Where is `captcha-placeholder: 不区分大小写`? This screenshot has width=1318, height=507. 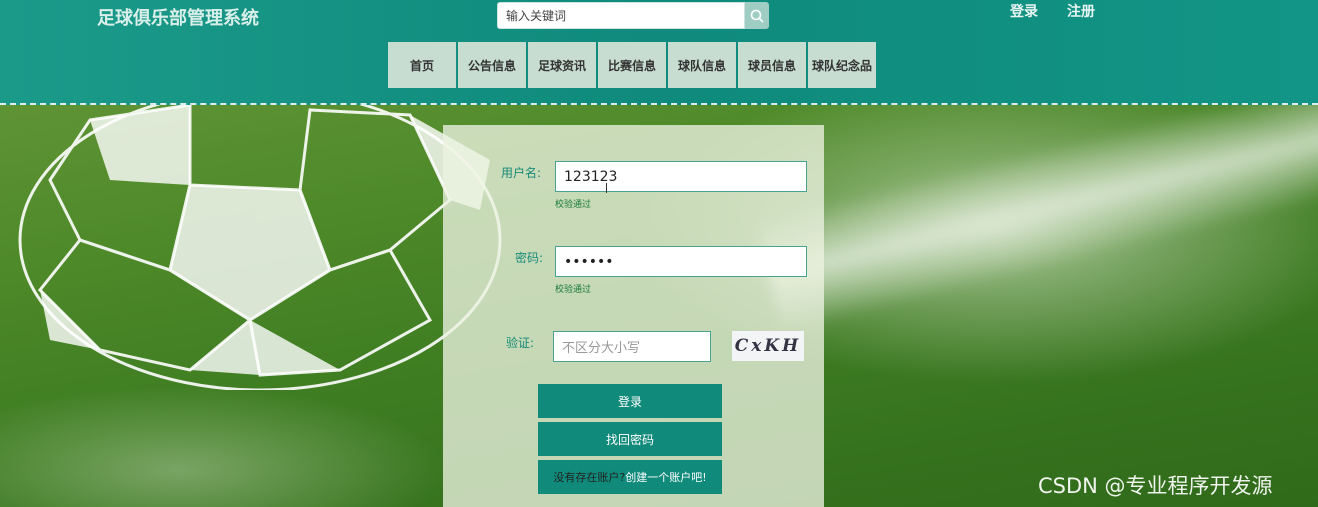 captcha-placeholder: 不区分大小写 is located at coordinates (601, 348).